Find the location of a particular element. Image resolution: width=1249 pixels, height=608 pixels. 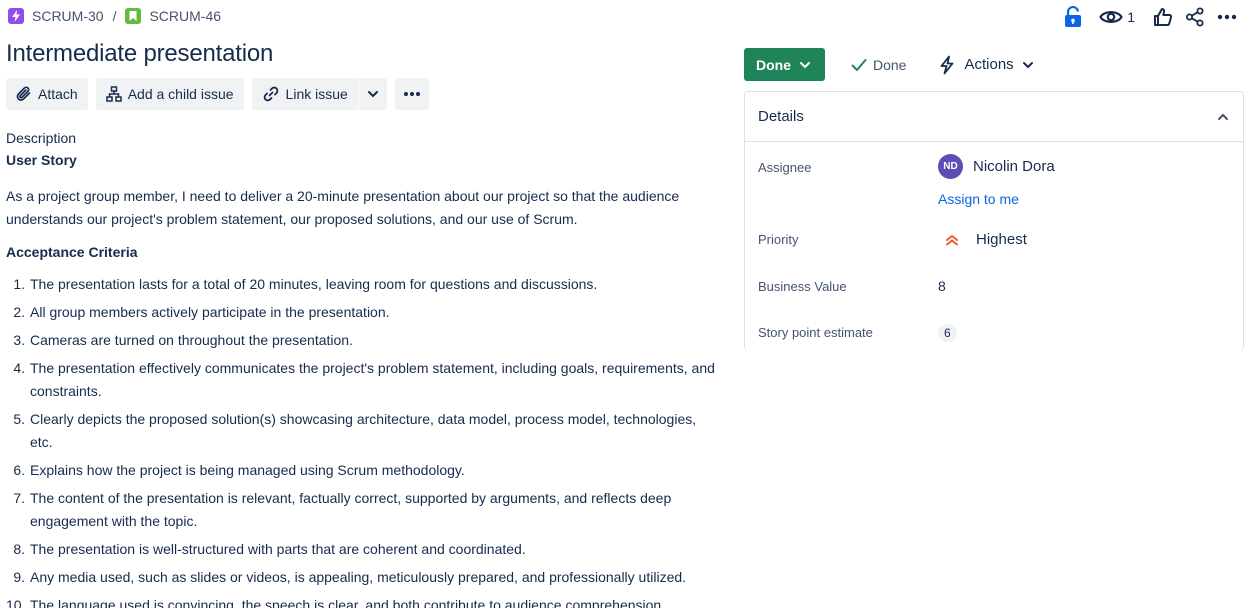

list-item-number: 8. is located at coordinates (19, 549).